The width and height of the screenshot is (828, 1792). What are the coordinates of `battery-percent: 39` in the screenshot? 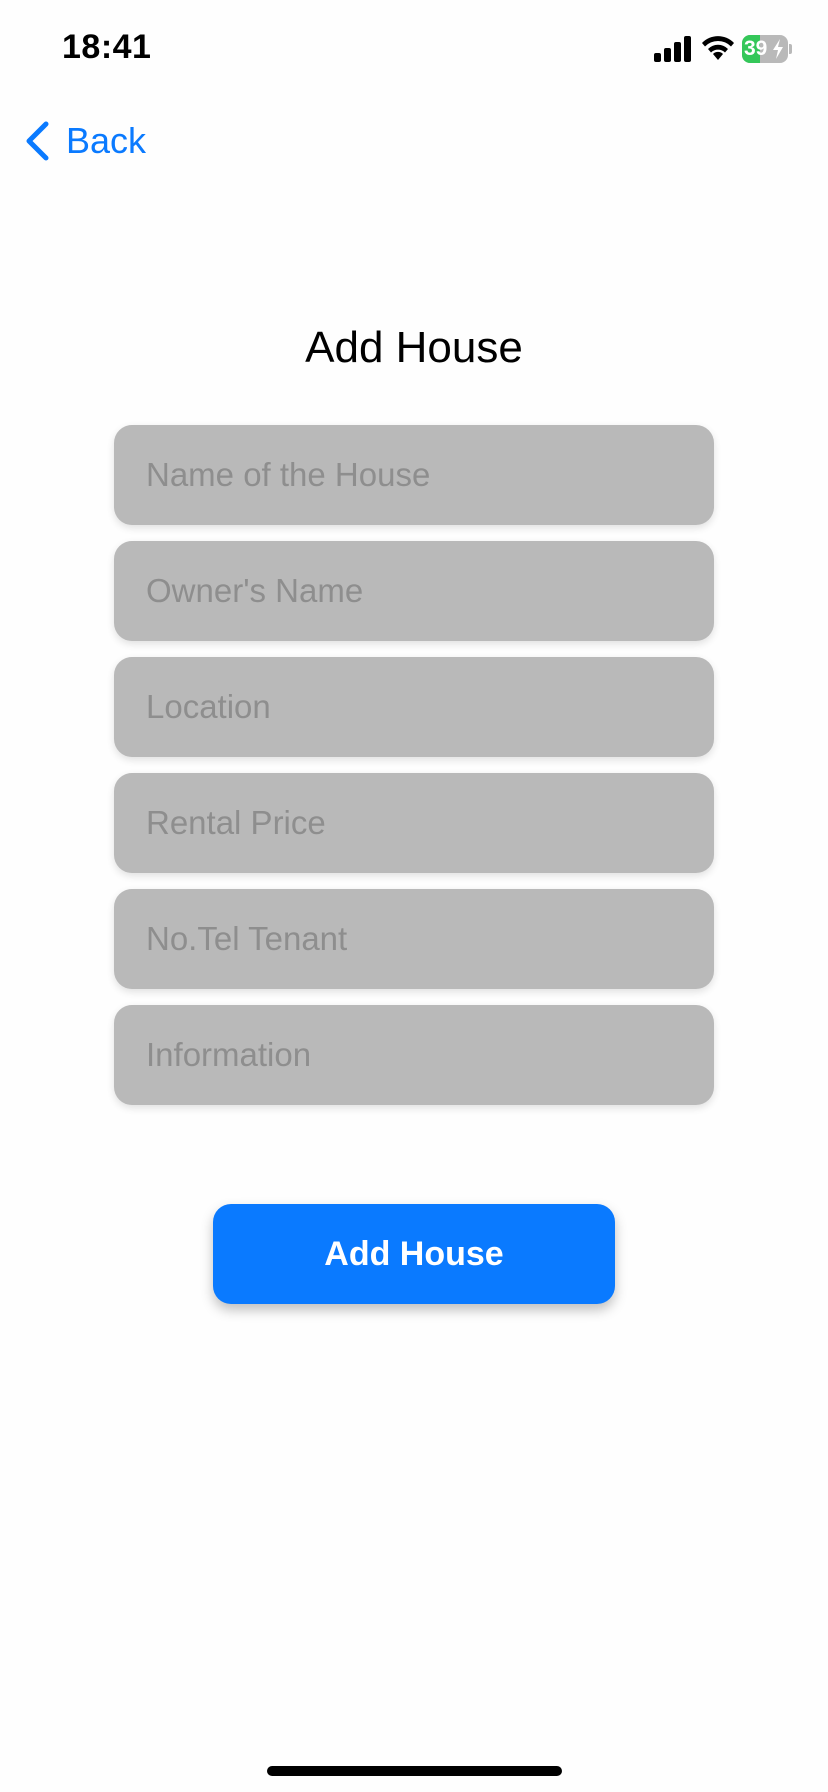 It's located at (756, 48).